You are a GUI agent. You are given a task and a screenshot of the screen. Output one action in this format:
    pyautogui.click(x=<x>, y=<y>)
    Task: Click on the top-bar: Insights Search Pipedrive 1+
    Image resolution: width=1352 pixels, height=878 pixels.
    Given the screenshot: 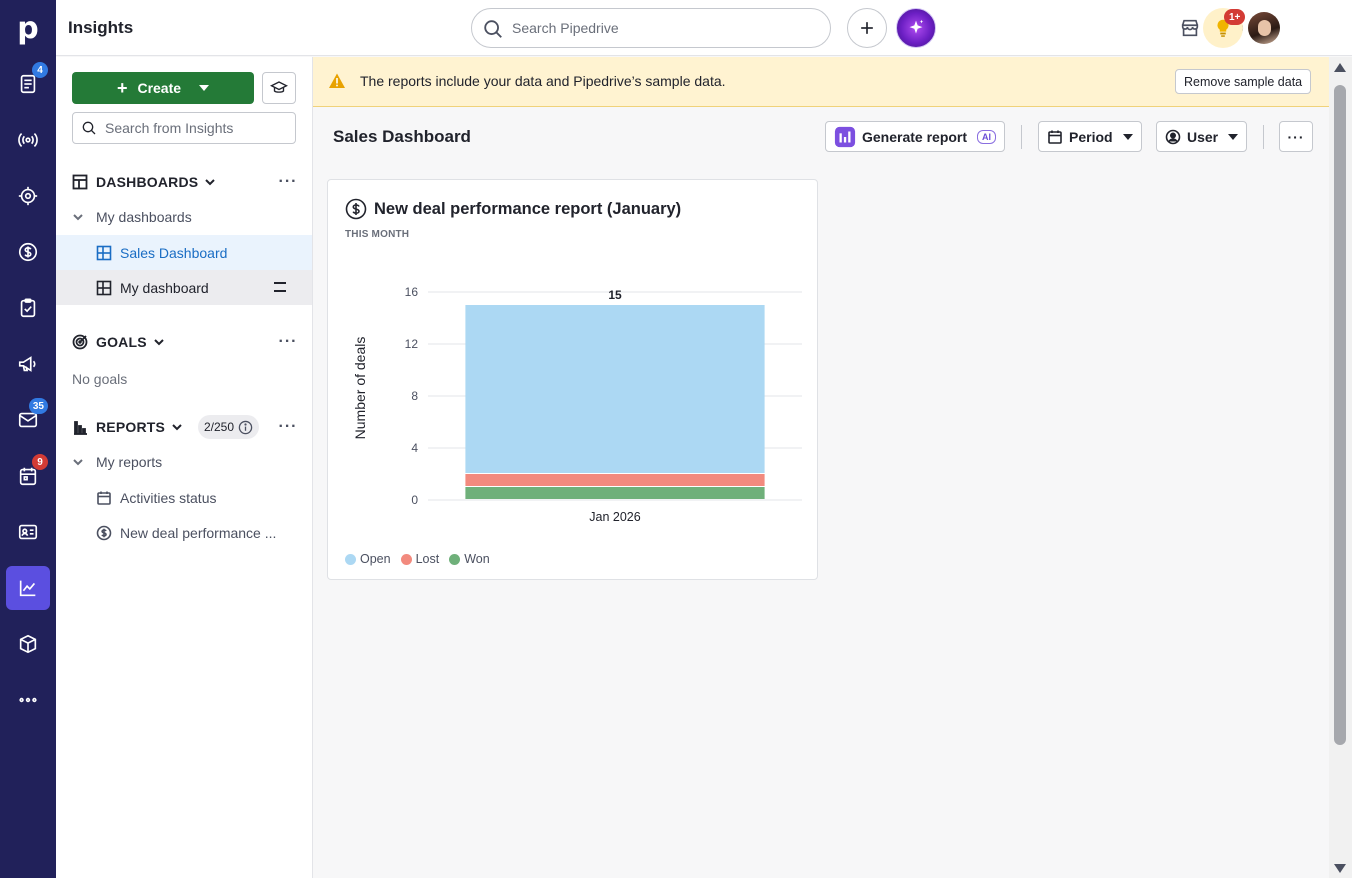 What is the action you would take?
    pyautogui.click(x=704, y=28)
    